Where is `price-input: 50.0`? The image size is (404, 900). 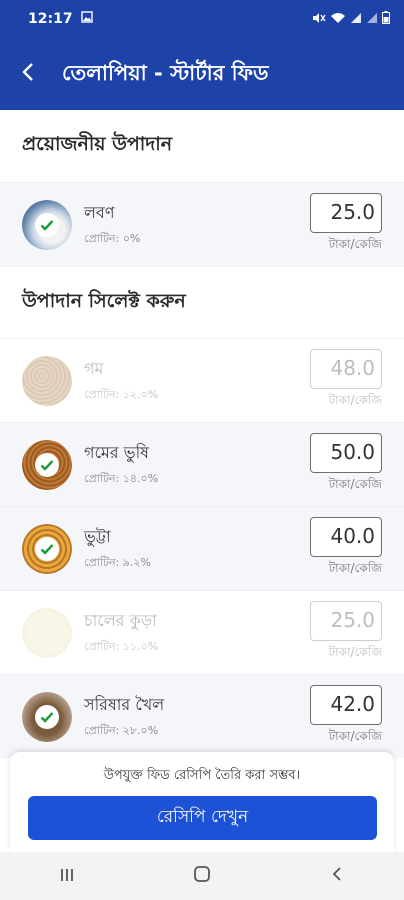
price-input: 50.0 is located at coordinates (346, 453).